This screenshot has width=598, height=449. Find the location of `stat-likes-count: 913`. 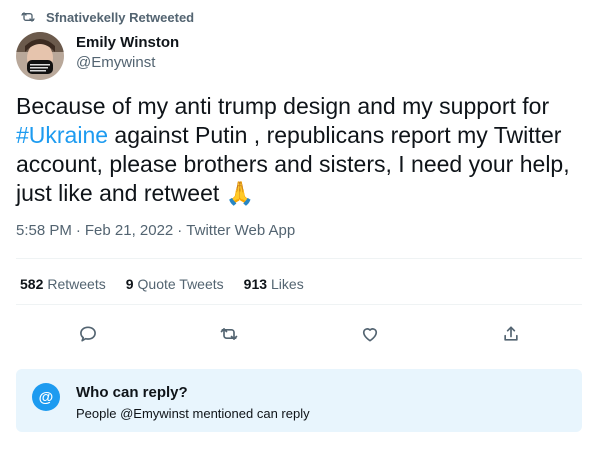

stat-likes-count: 913 is located at coordinates (255, 284).